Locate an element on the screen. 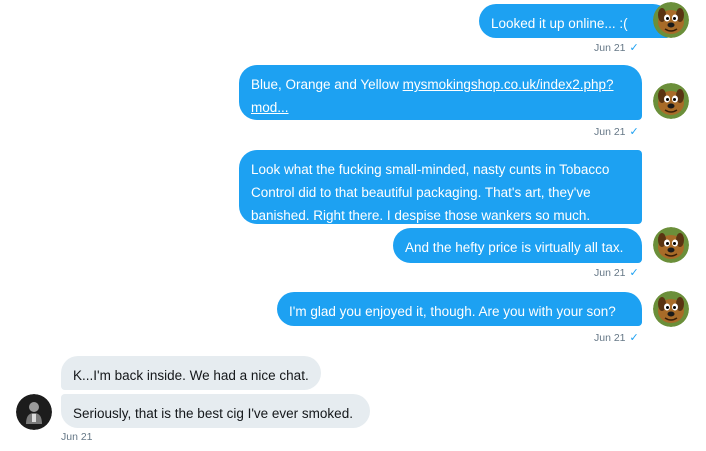 This screenshot has height=451, width=706. person-avatar-icon is located at coordinates (34, 412).